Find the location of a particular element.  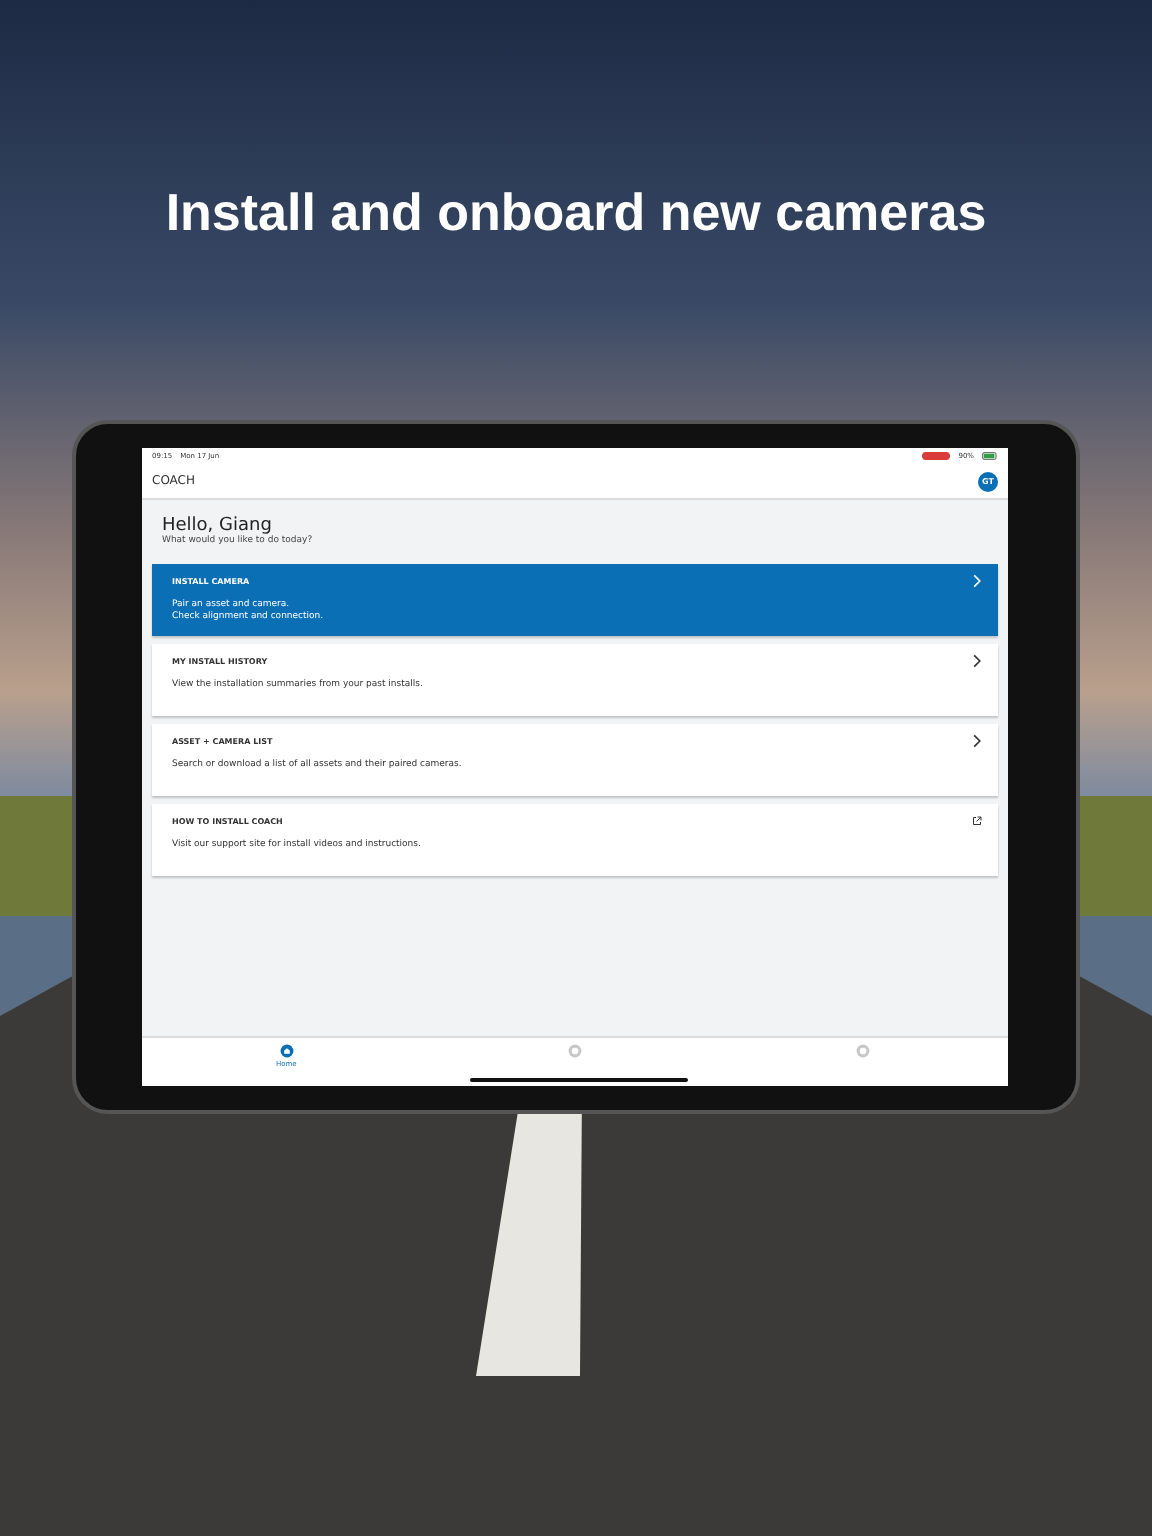

battery-icon is located at coordinates (990, 456).